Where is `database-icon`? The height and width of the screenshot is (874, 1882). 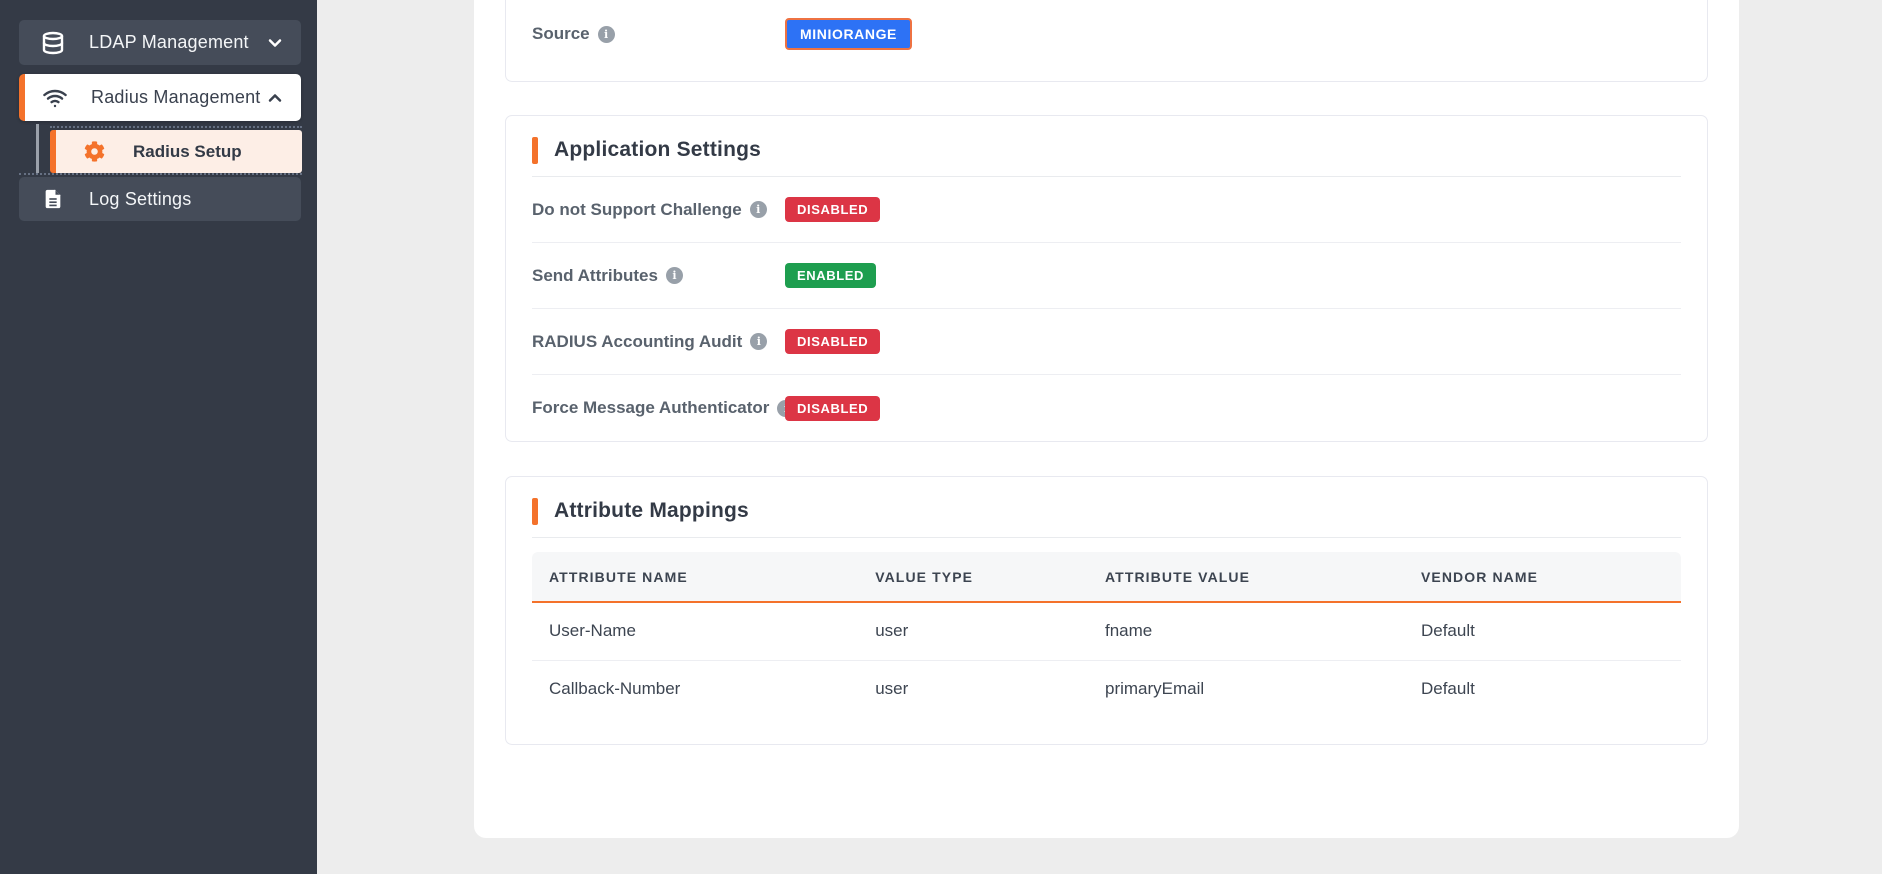
database-icon is located at coordinates (53, 43).